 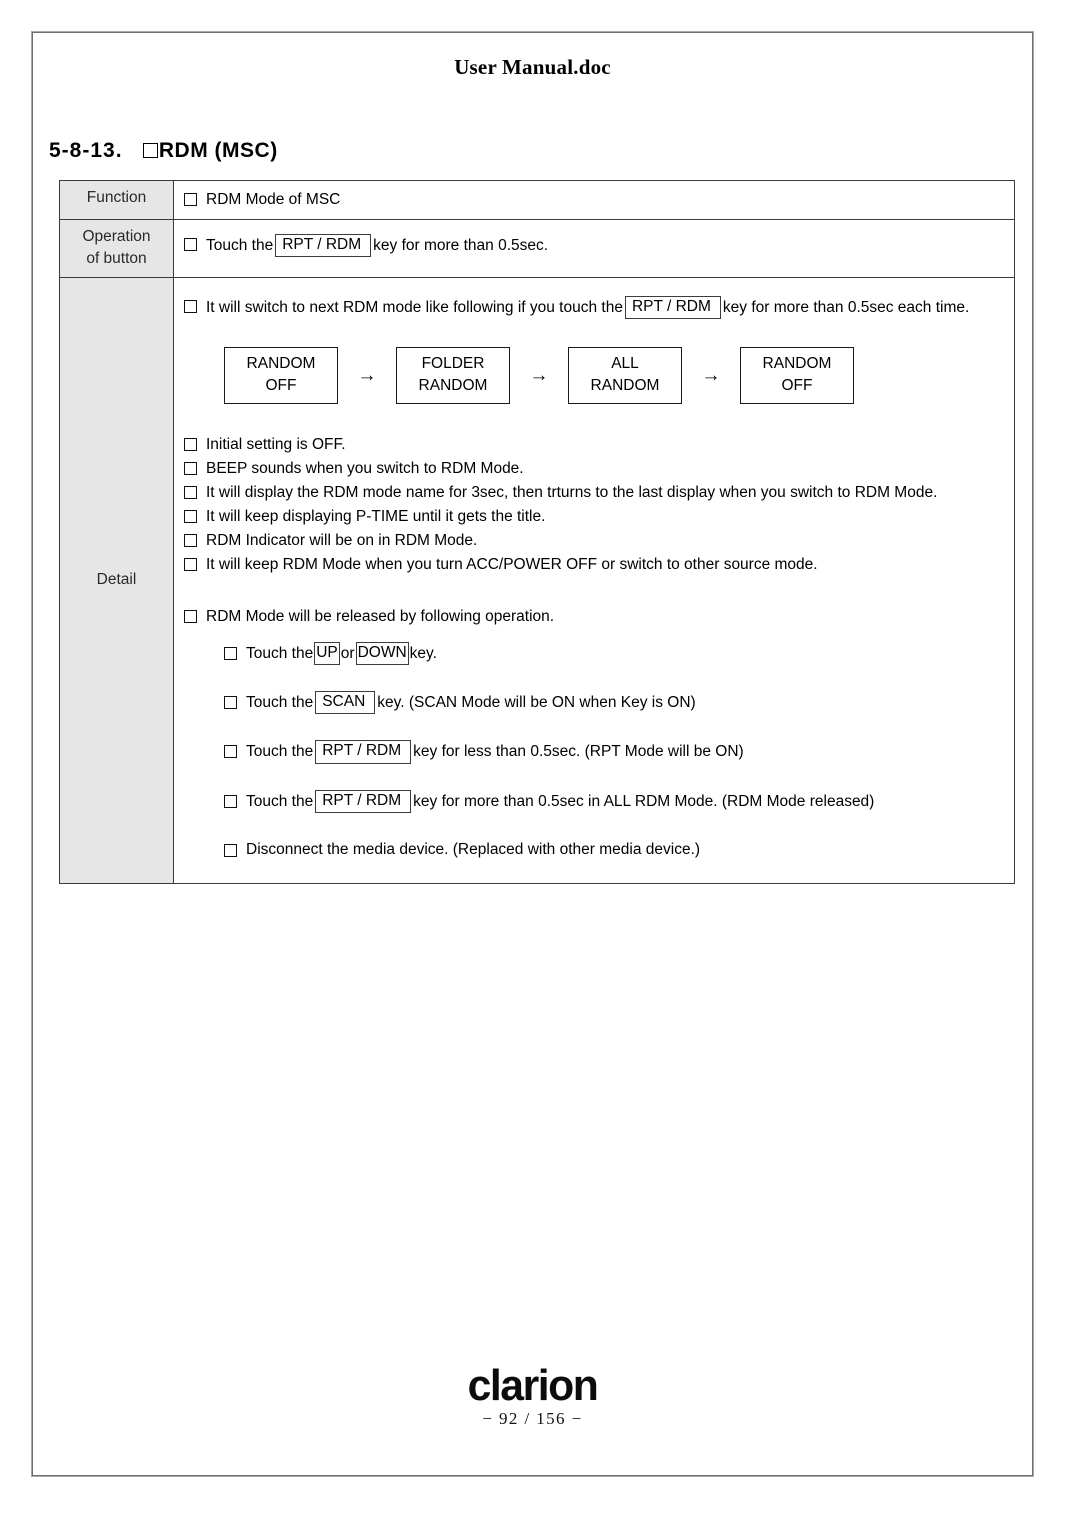 What do you see at coordinates (625, 376) in the screenshot?
I see `flow-box-all-random: ALL RANDOM` at bounding box center [625, 376].